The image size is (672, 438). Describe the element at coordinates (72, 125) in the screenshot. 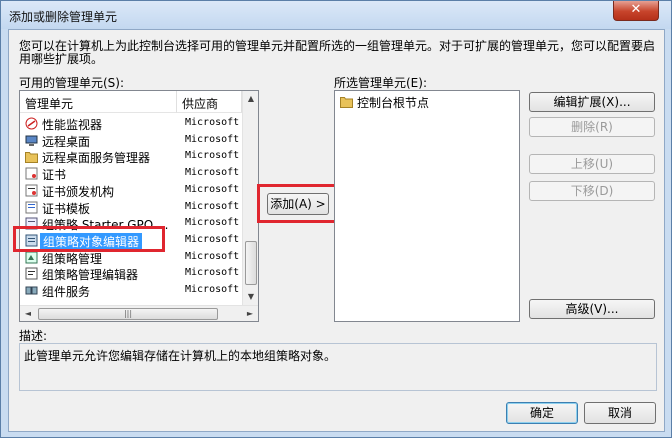

I see `snapin-name: 性能监视器` at that location.